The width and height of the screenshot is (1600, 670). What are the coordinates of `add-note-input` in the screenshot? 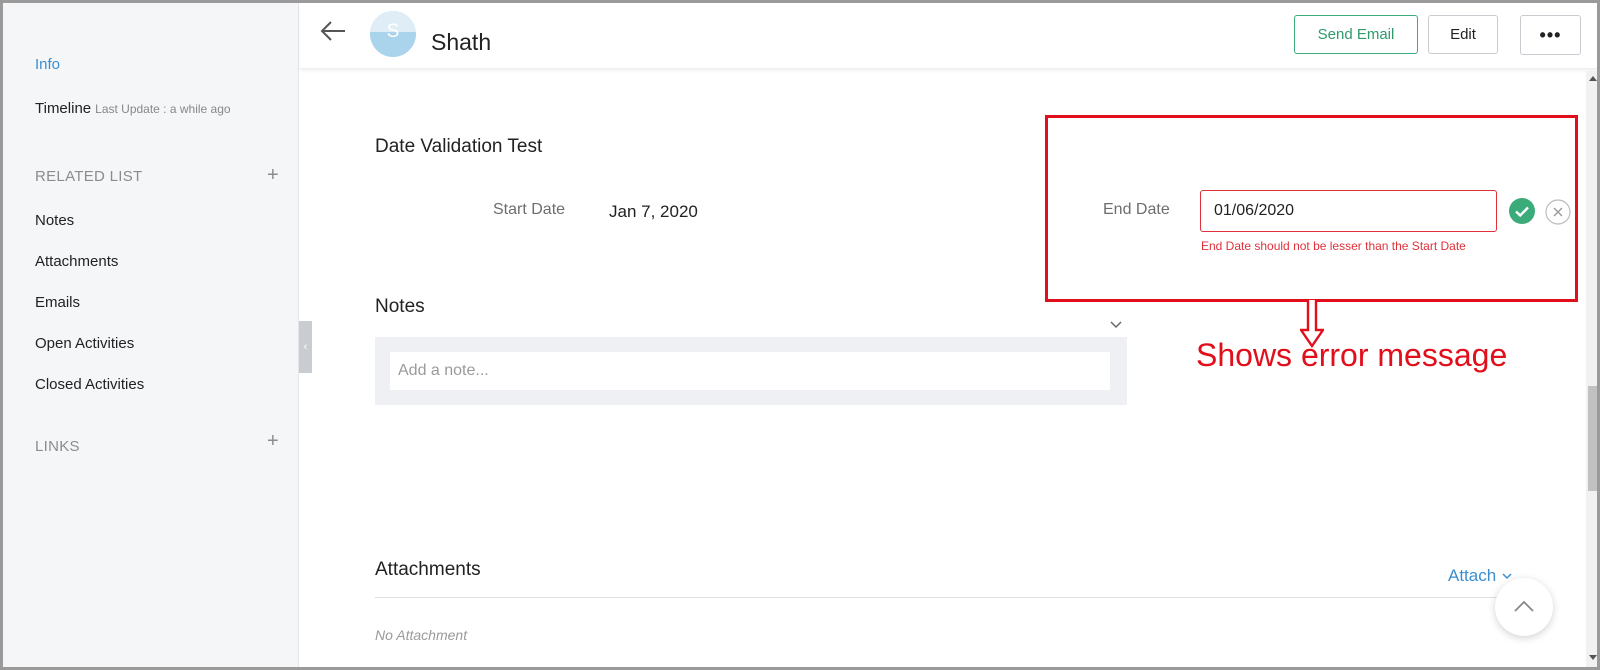 It's located at (750, 371).